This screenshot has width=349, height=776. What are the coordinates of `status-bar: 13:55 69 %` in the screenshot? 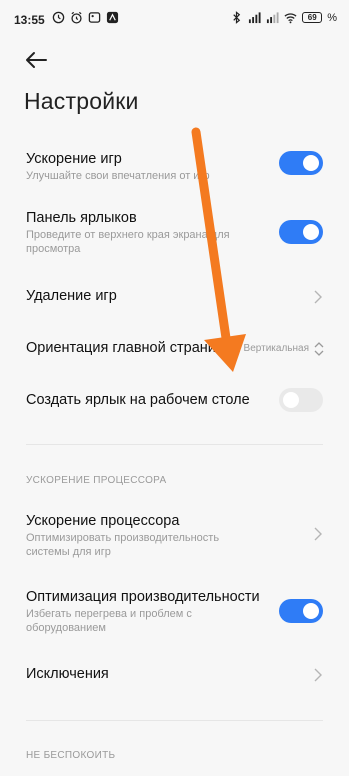 It's located at (174, 20).